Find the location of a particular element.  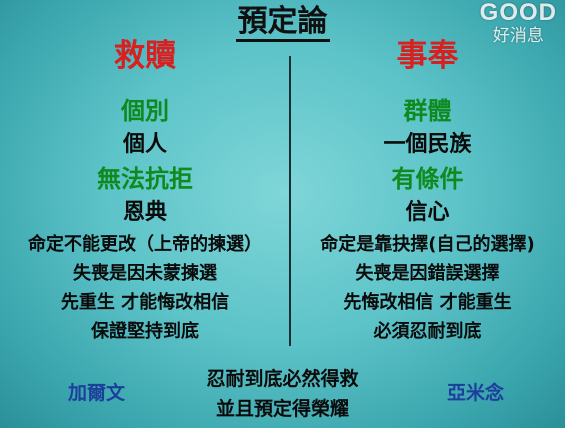

left-line-4: 恩典 is located at coordinates (144, 212).